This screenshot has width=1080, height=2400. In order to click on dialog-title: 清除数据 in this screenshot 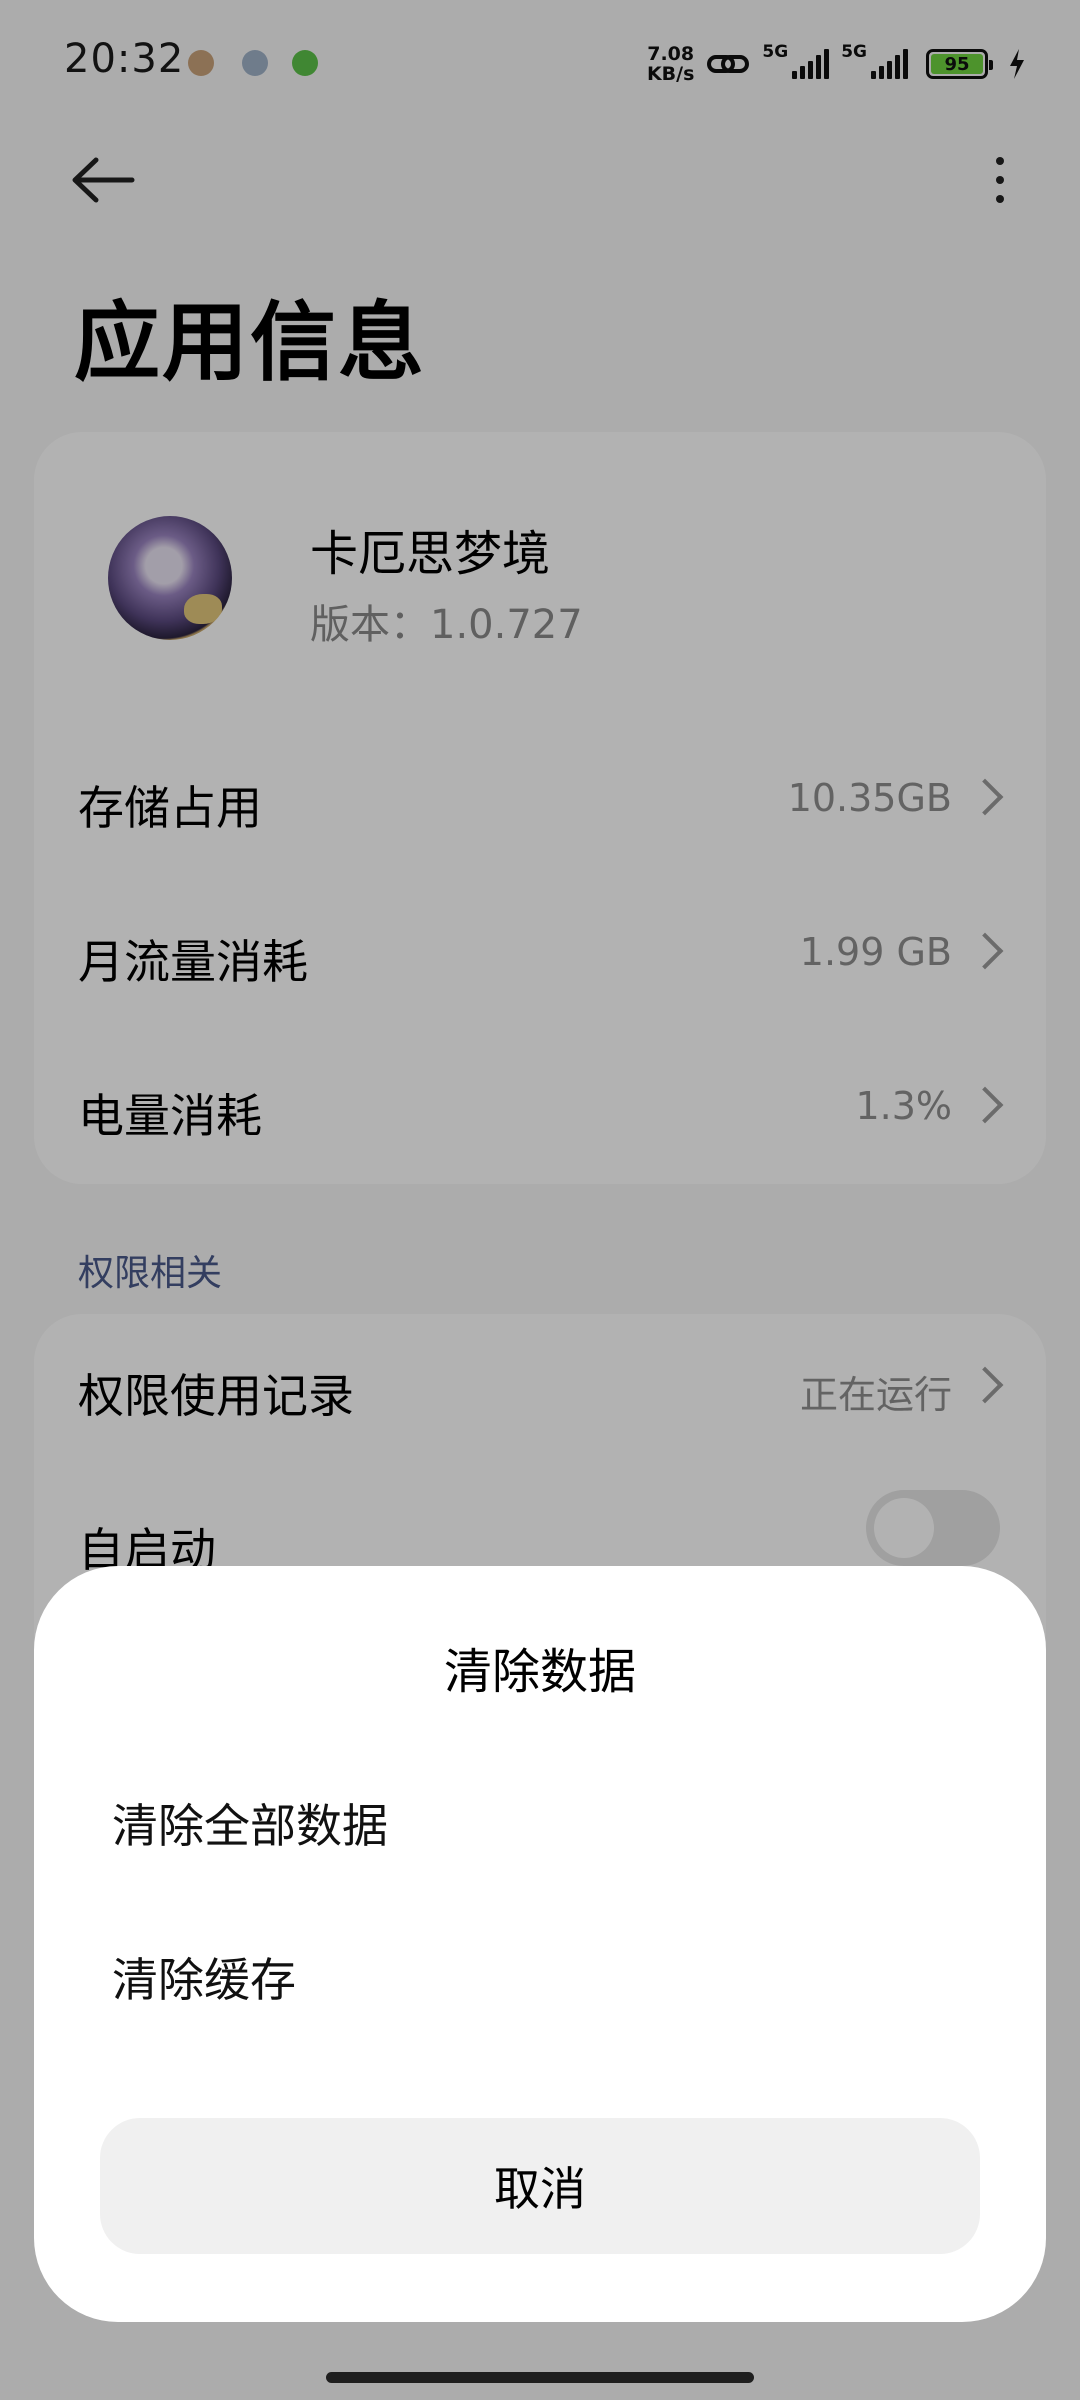, I will do `click(539, 1672)`.